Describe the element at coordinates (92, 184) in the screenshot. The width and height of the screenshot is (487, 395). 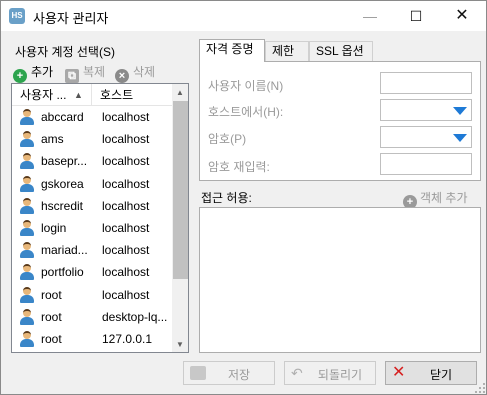
I see `user-row: gskorea localhost` at that location.